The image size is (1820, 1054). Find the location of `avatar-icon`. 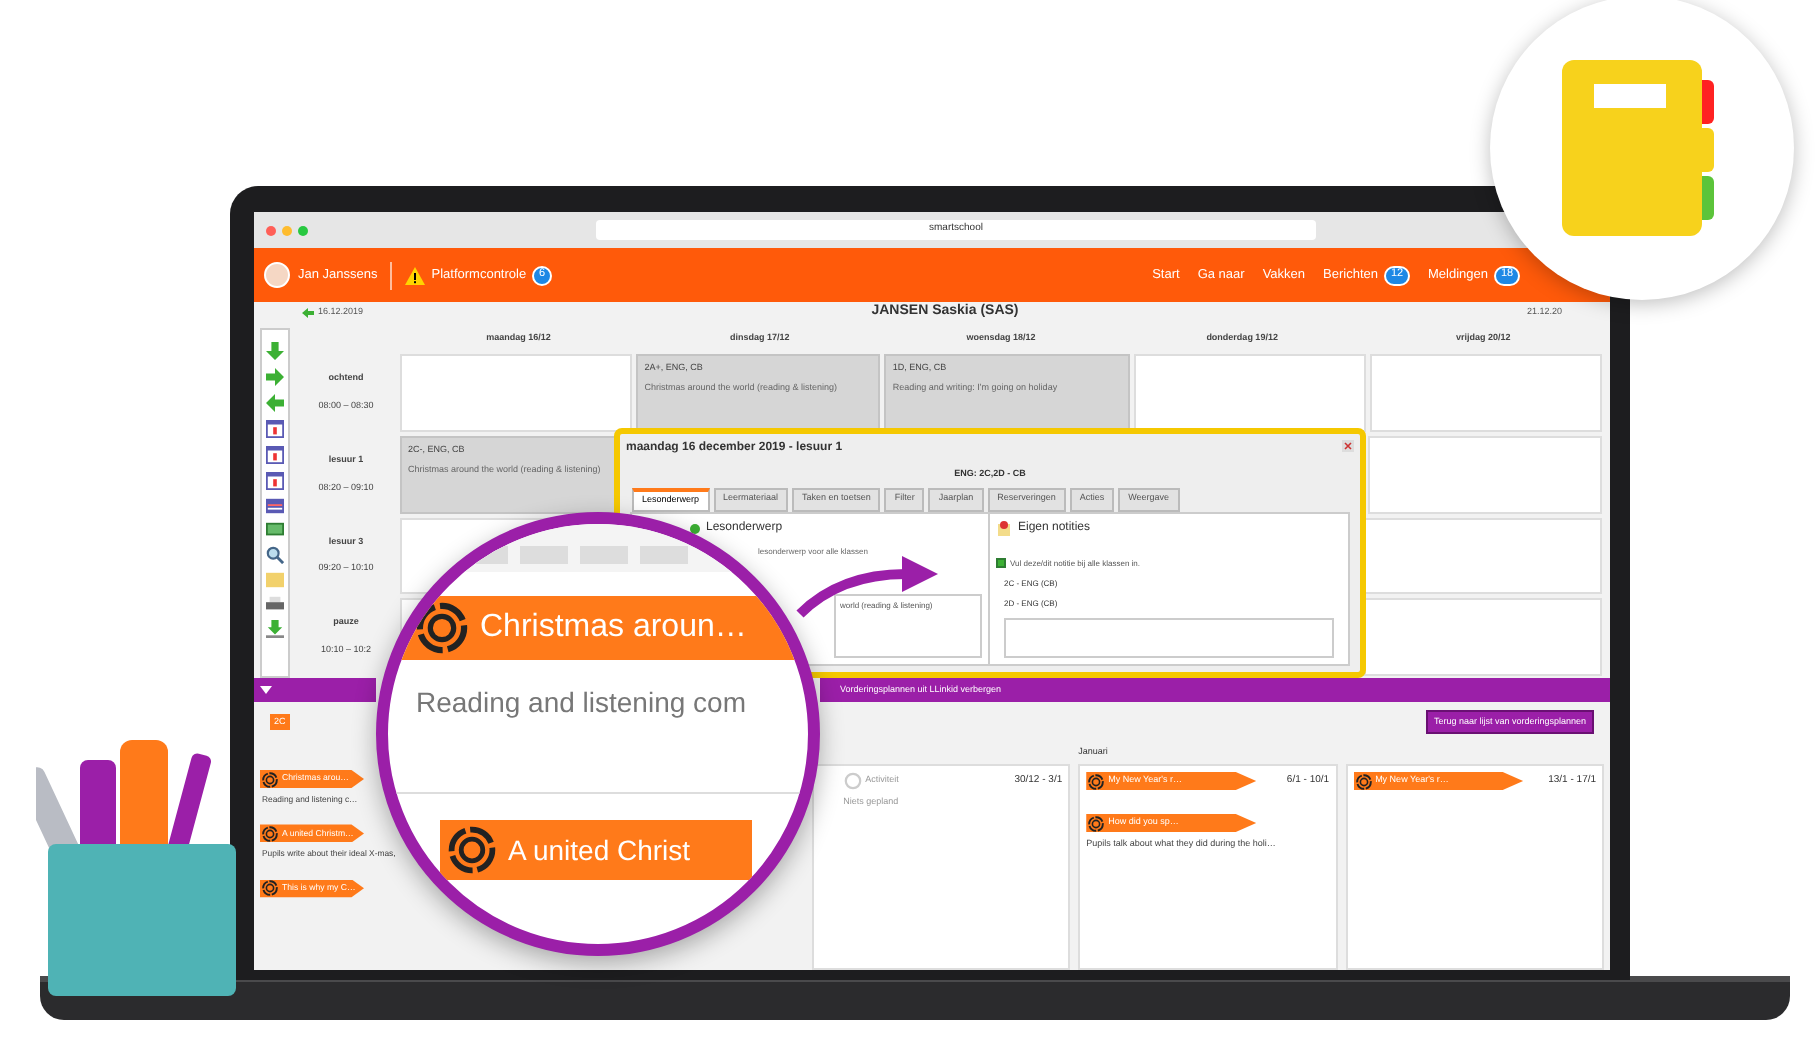

avatar-icon is located at coordinates (277, 275).